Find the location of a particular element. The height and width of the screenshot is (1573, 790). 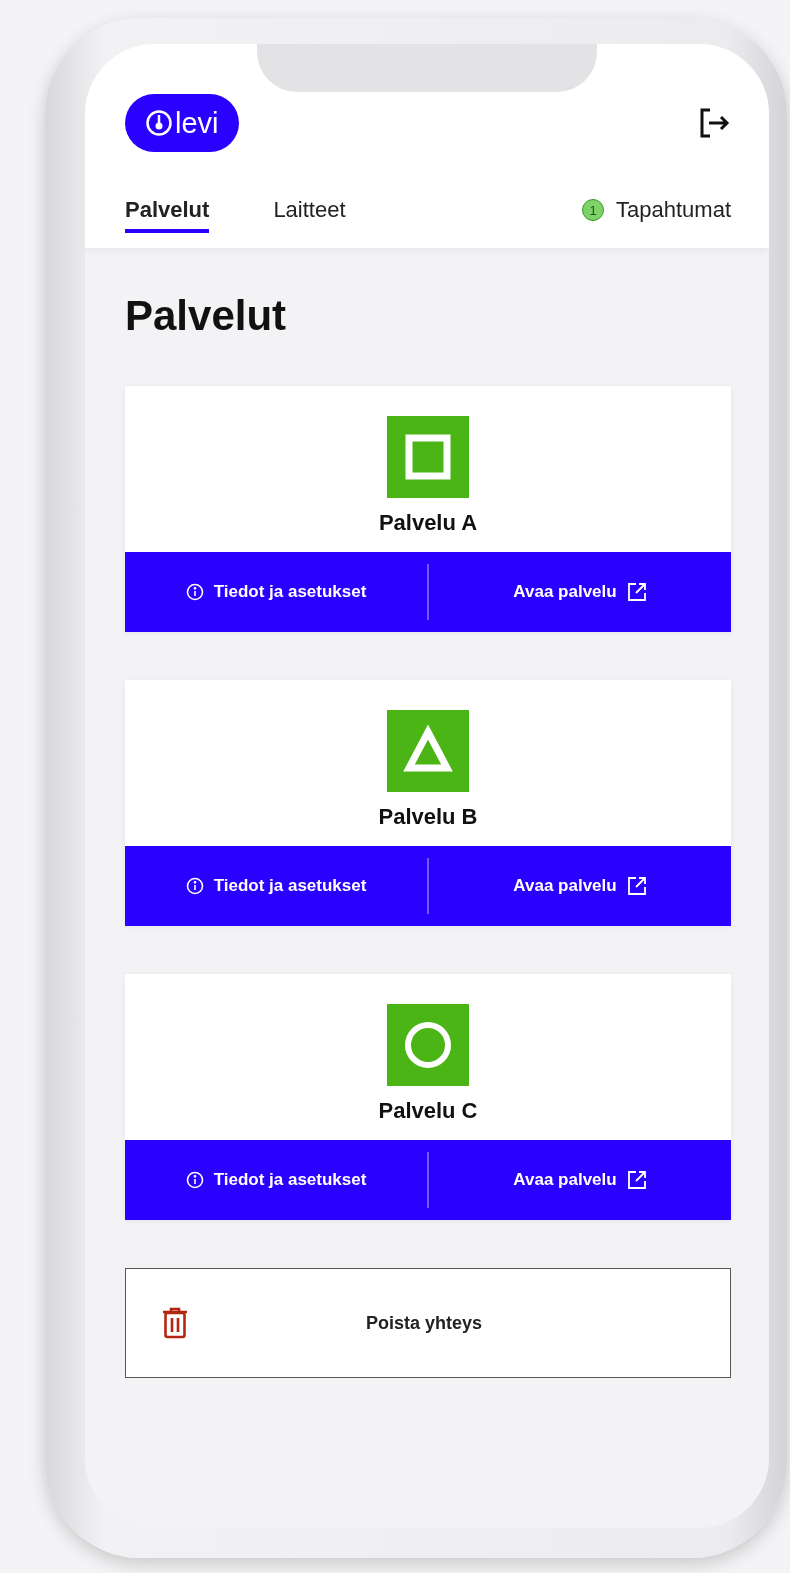

logo-text: levi is located at coordinates (197, 123).